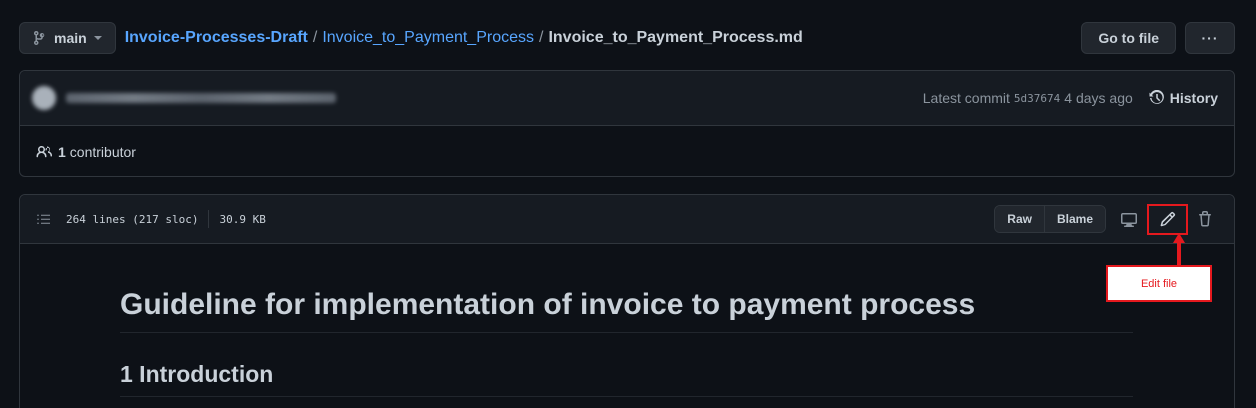  What do you see at coordinates (1210, 38) in the screenshot?
I see `more-options-button: ···` at bounding box center [1210, 38].